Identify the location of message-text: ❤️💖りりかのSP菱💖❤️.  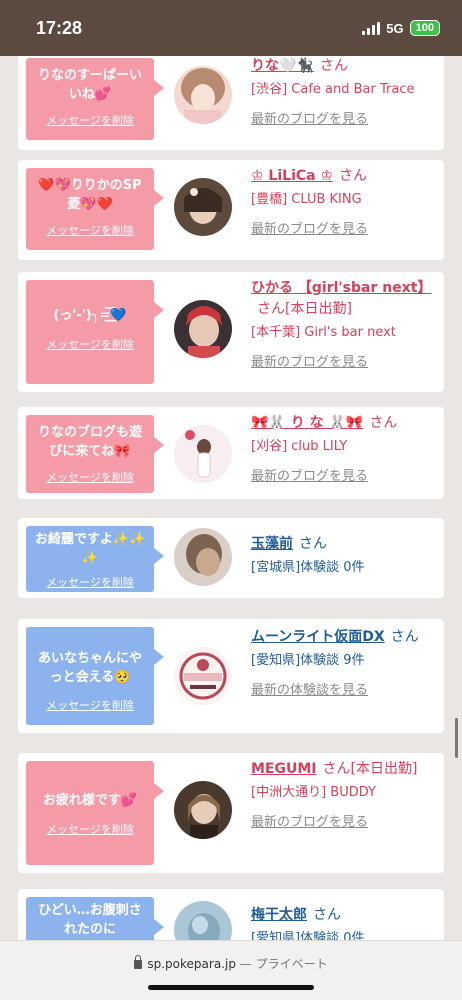
(90, 195).